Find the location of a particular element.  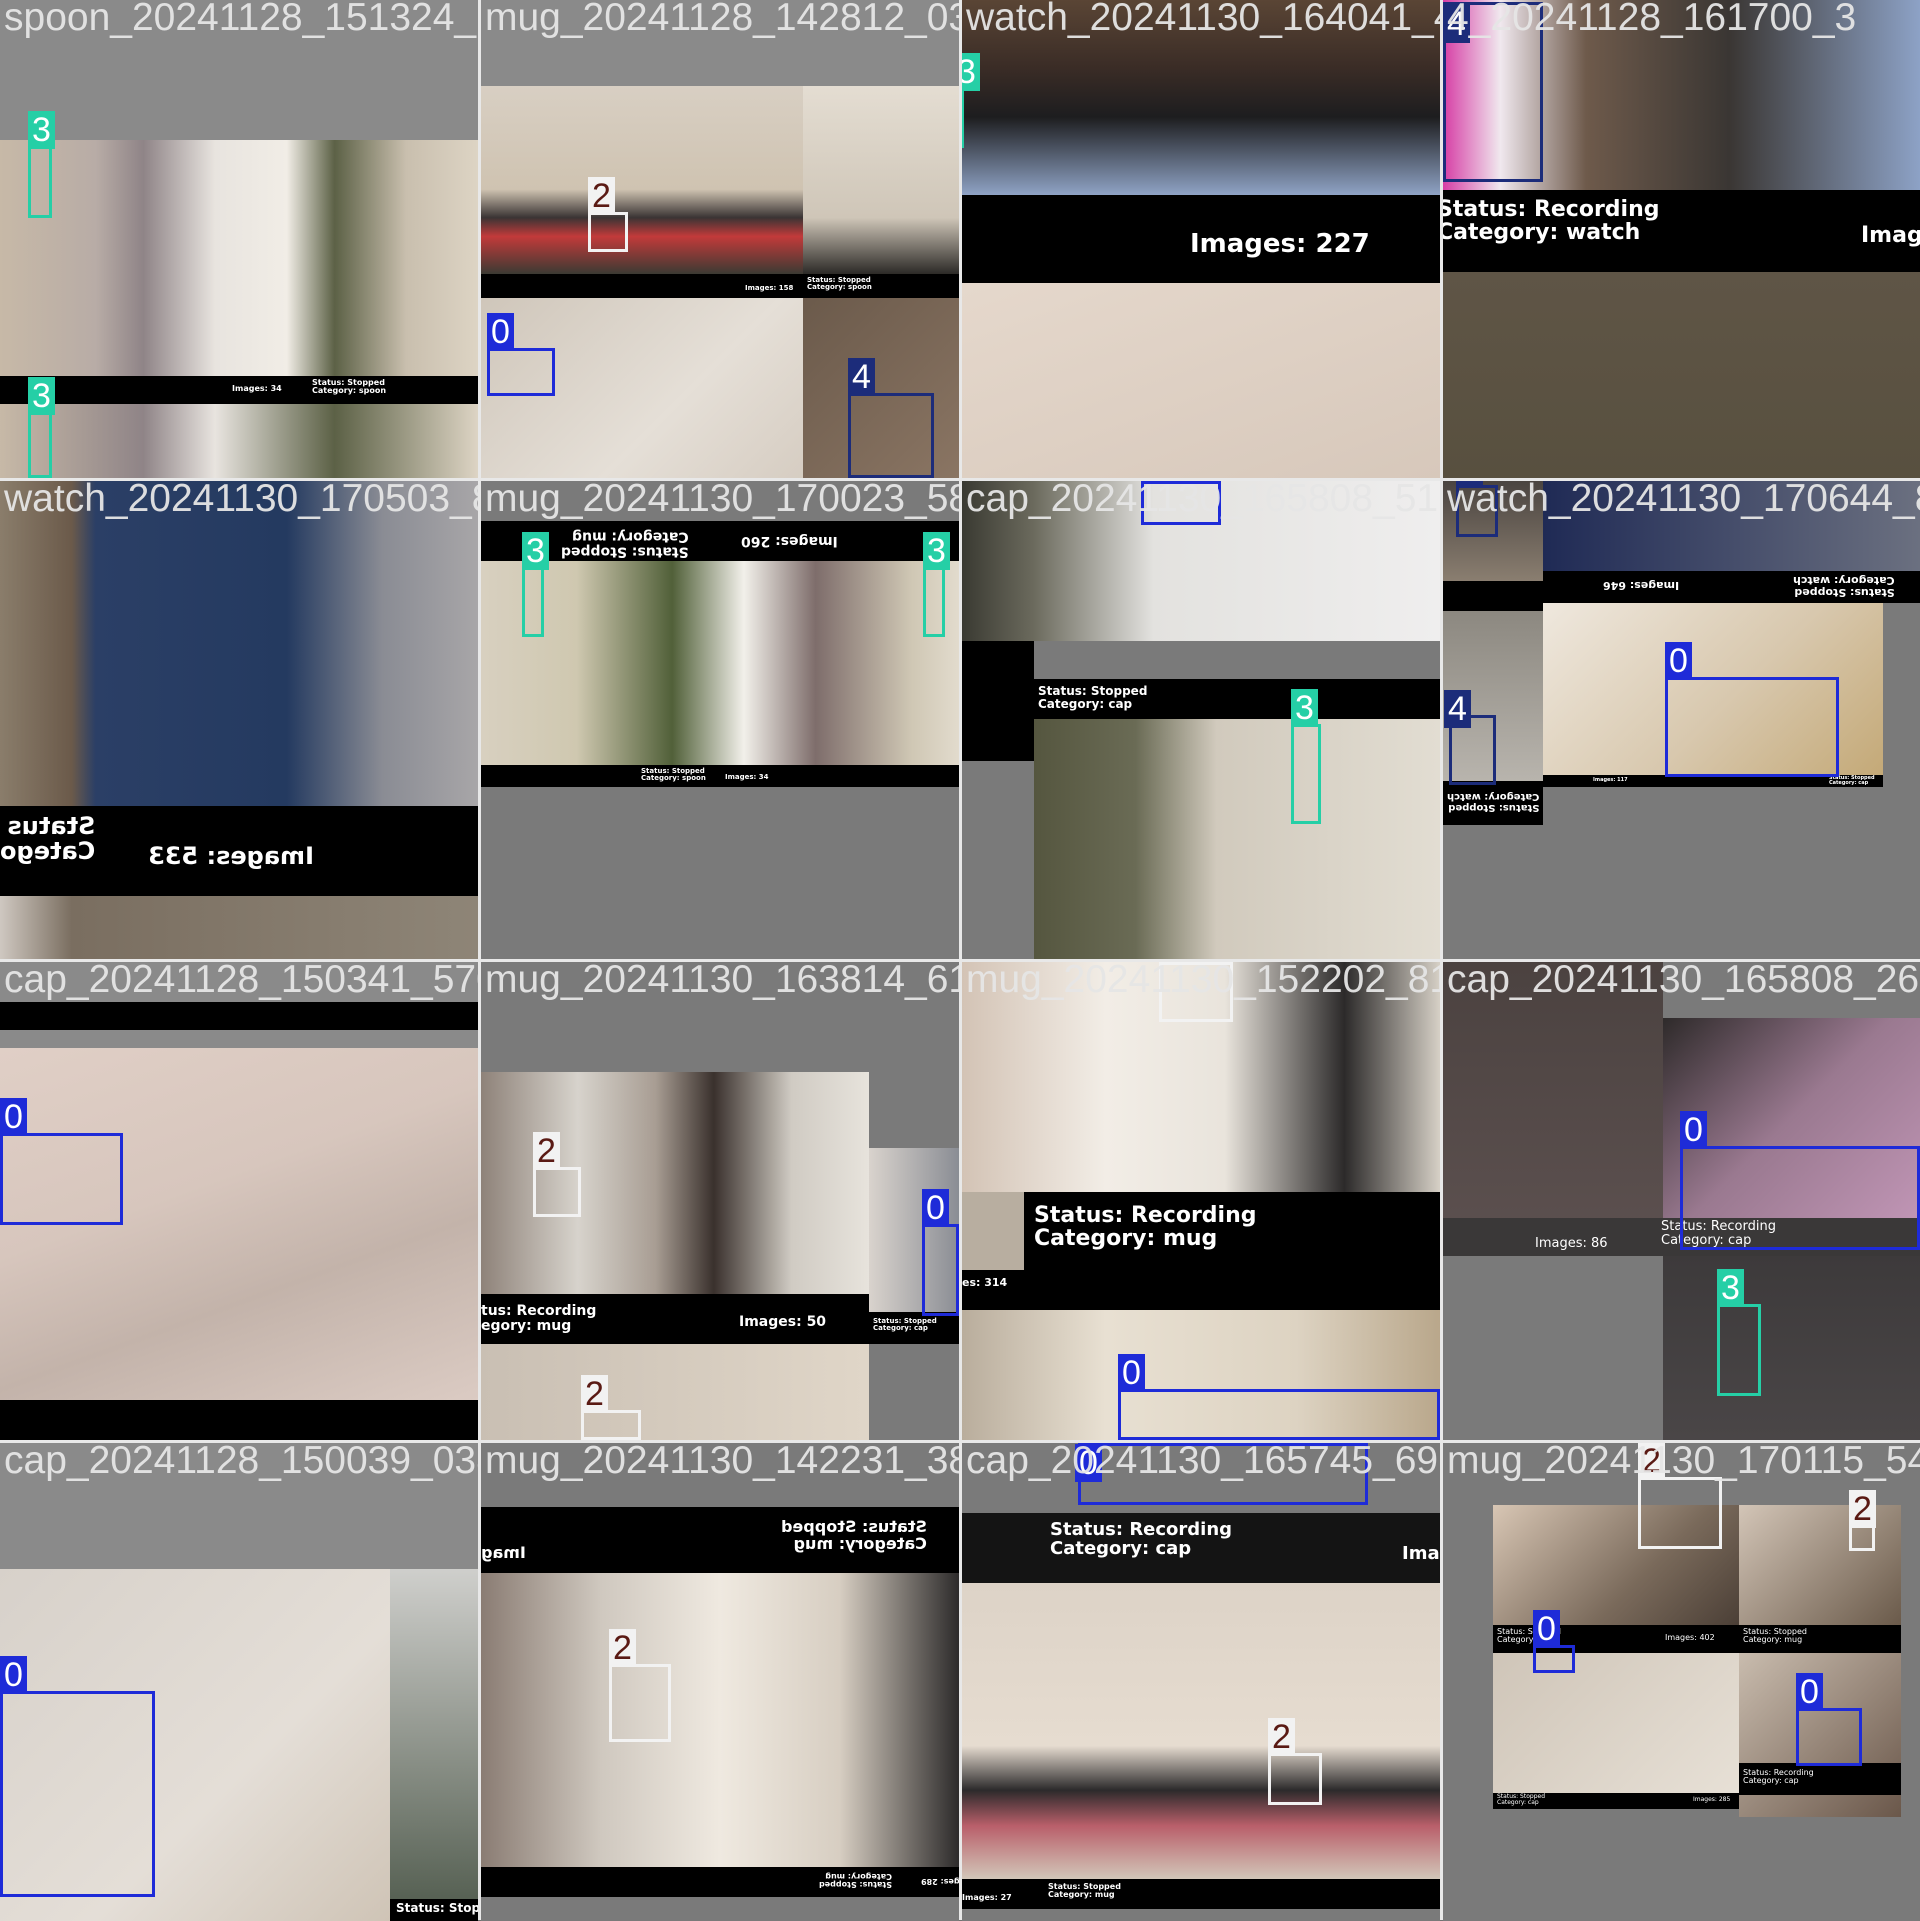

tile-filename: watch_20241130_164041_4 is located at coordinates (1203, 19).